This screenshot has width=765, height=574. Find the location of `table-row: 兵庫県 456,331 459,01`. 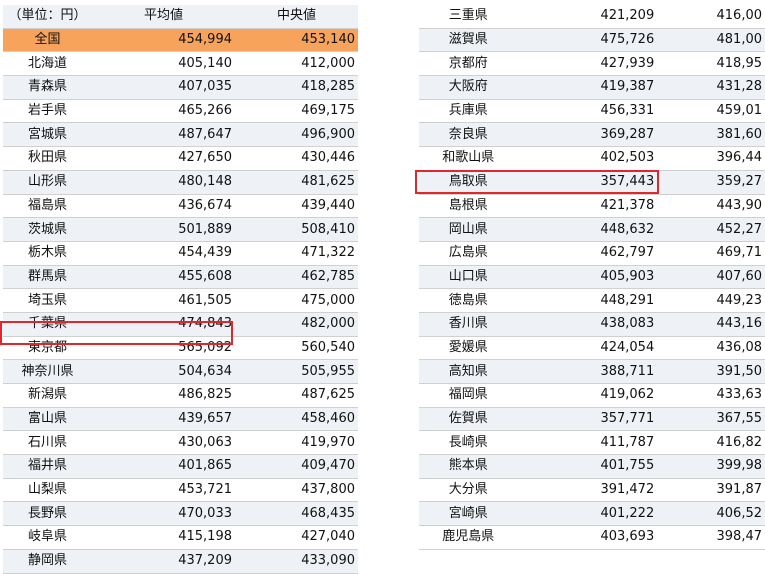

table-row: 兵庫県 456,331 459,01 is located at coordinates (592, 111).